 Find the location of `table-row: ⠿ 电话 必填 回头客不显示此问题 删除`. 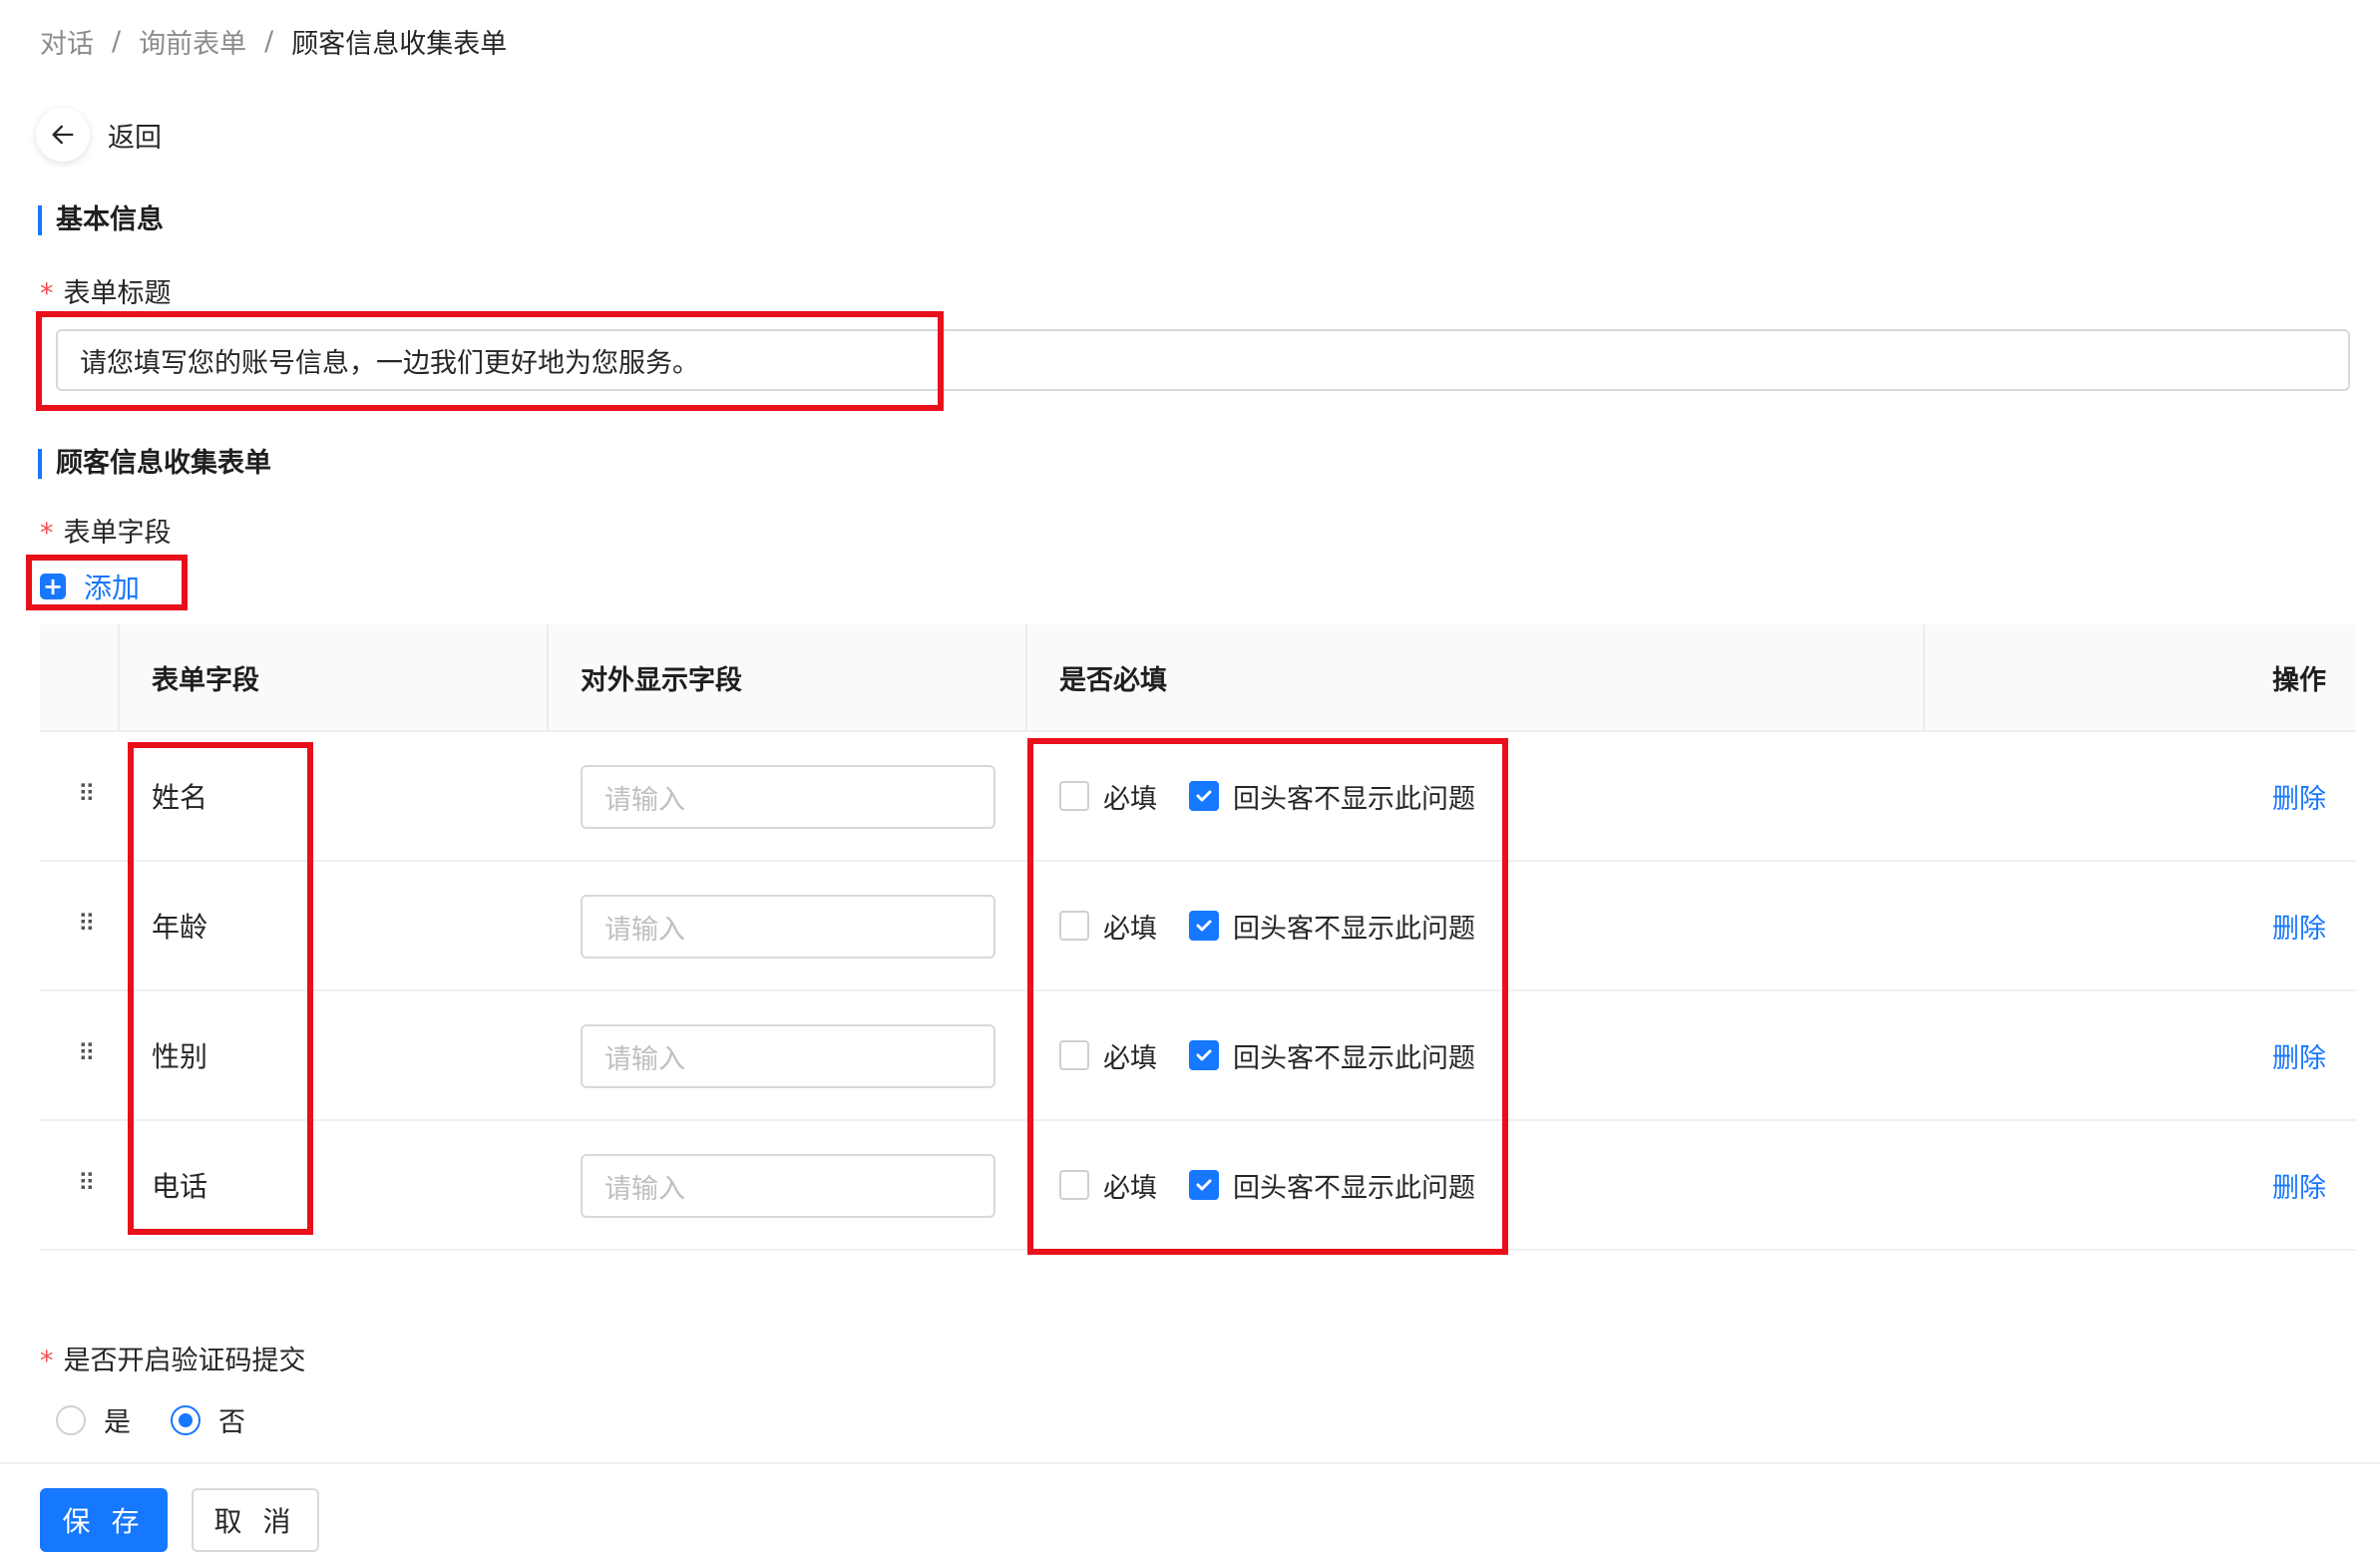

table-row: ⠿ 电话 必填 回头客不显示此问题 删除 is located at coordinates (1198, 1186).